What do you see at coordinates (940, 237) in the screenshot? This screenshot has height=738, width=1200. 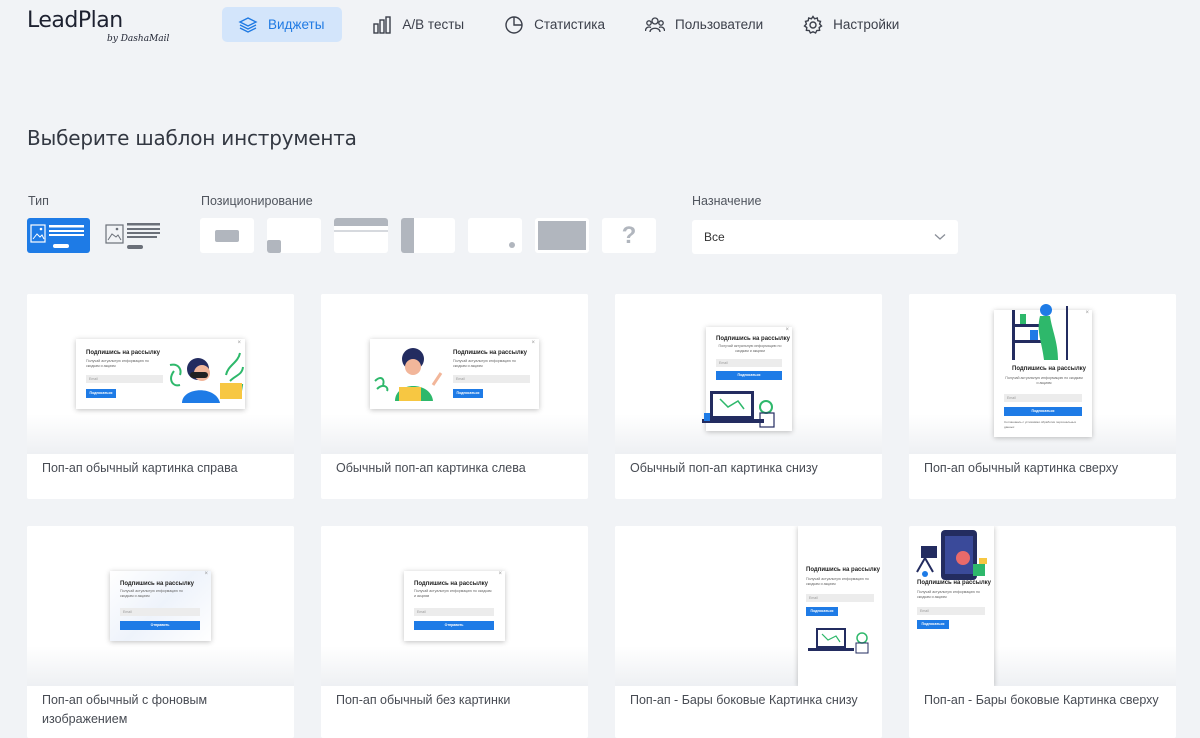 I see `chevron-down-icon` at bounding box center [940, 237].